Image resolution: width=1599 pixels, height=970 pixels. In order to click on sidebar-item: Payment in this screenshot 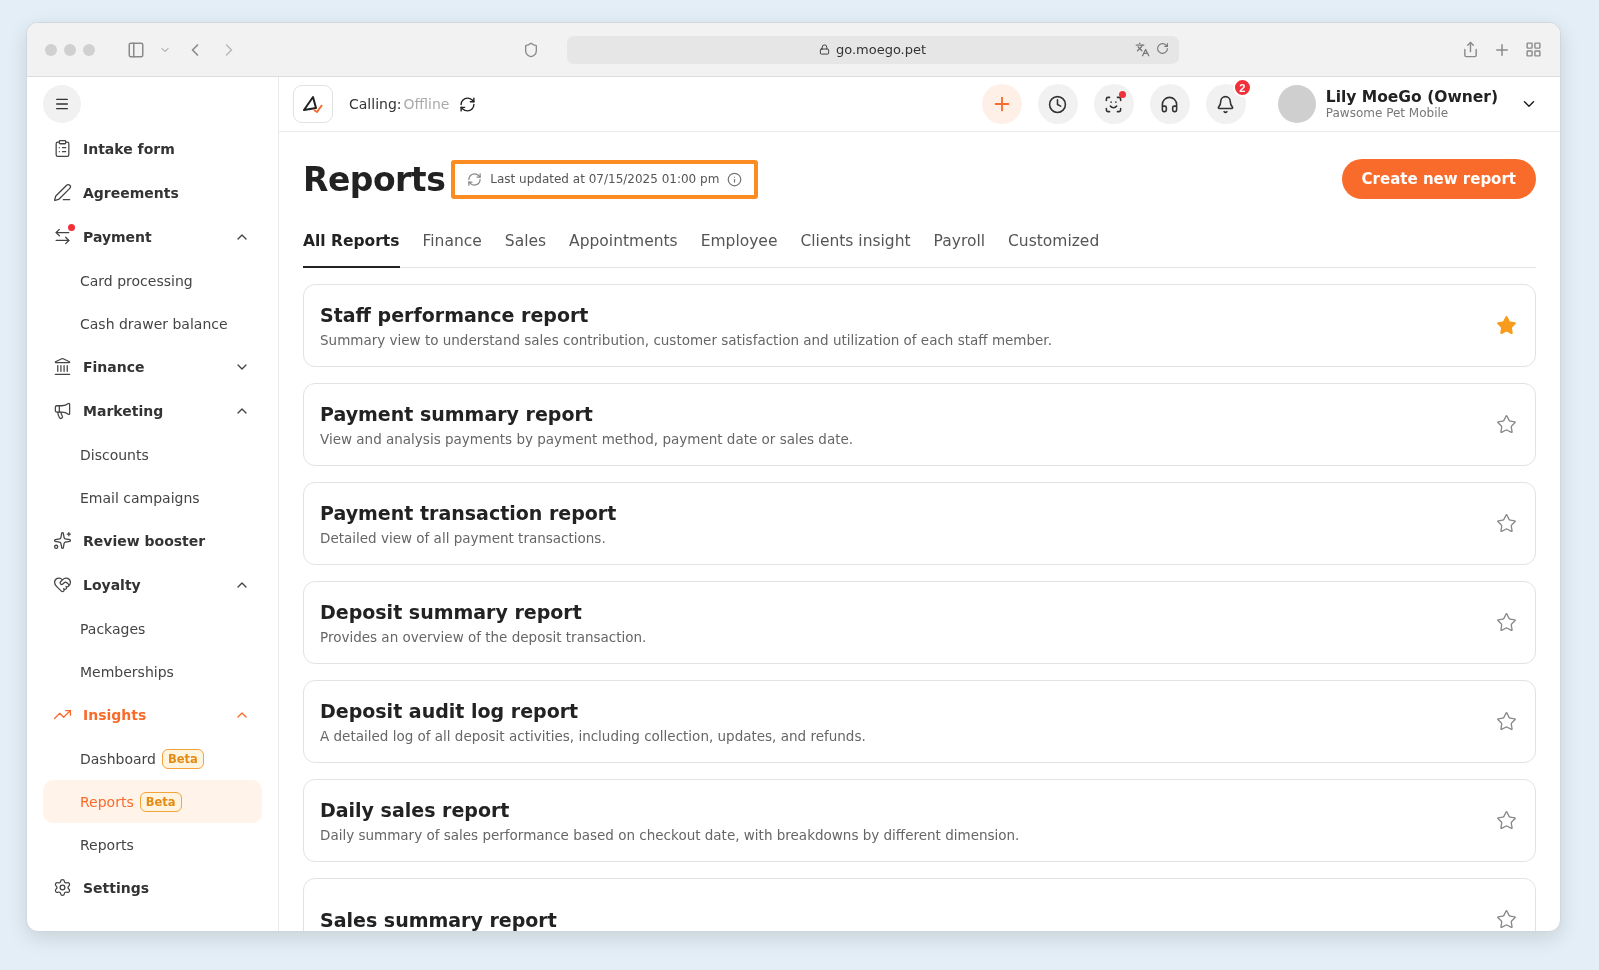, I will do `click(152, 237)`.